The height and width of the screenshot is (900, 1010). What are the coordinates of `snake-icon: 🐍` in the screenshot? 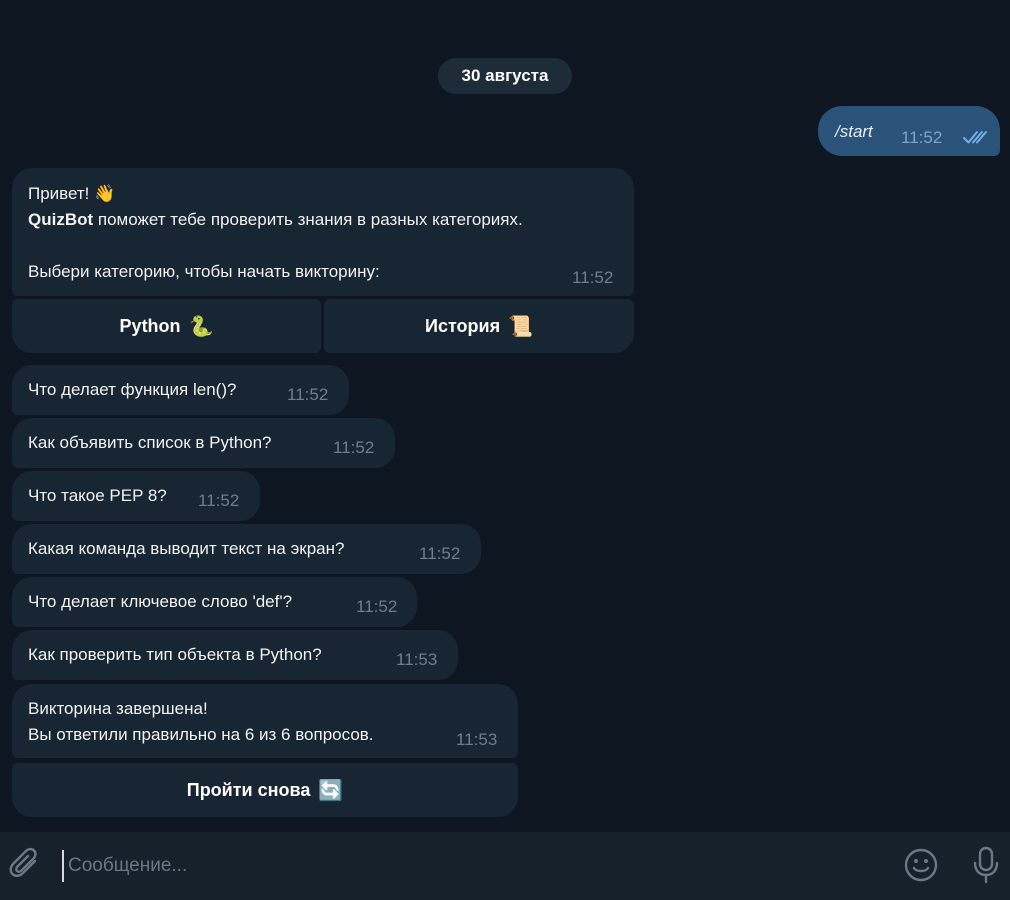 It's located at (201, 326).